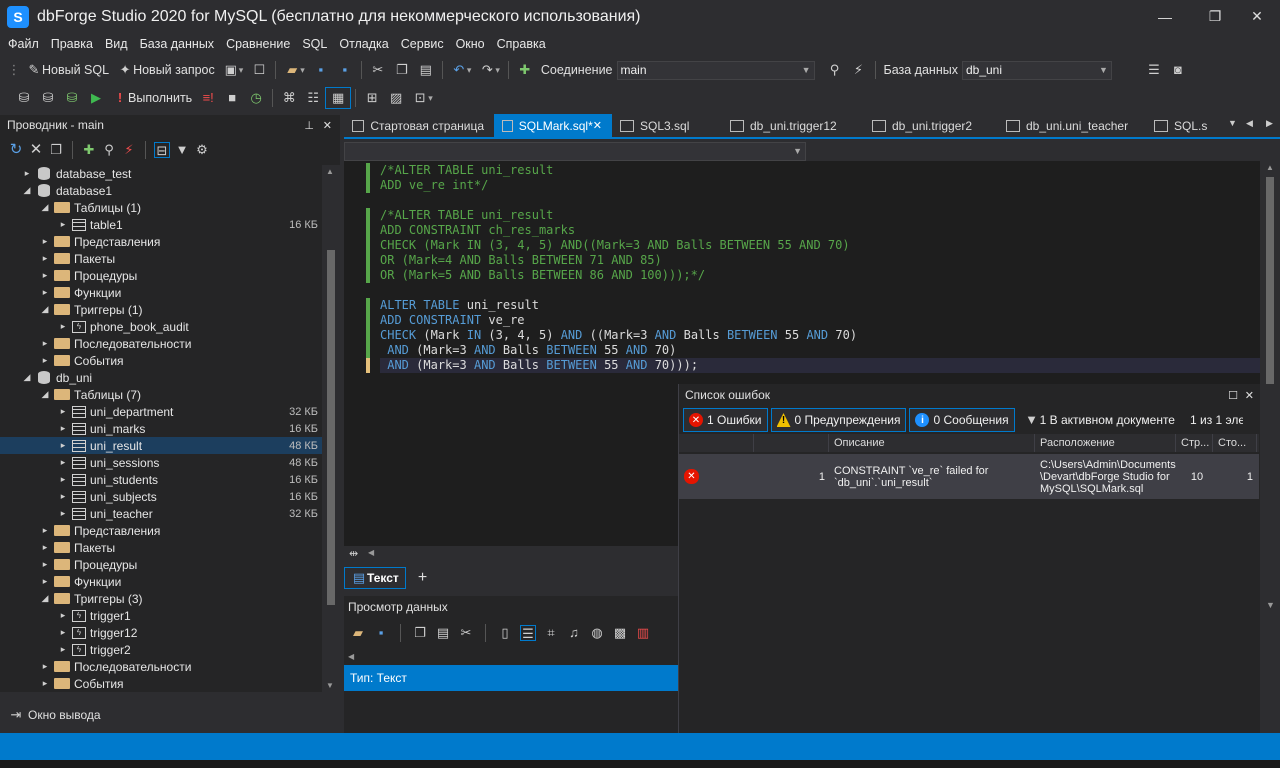 The width and height of the screenshot is (1280, 768). I want to click on scroll-right-icon: ▶, so click(1269, 123).